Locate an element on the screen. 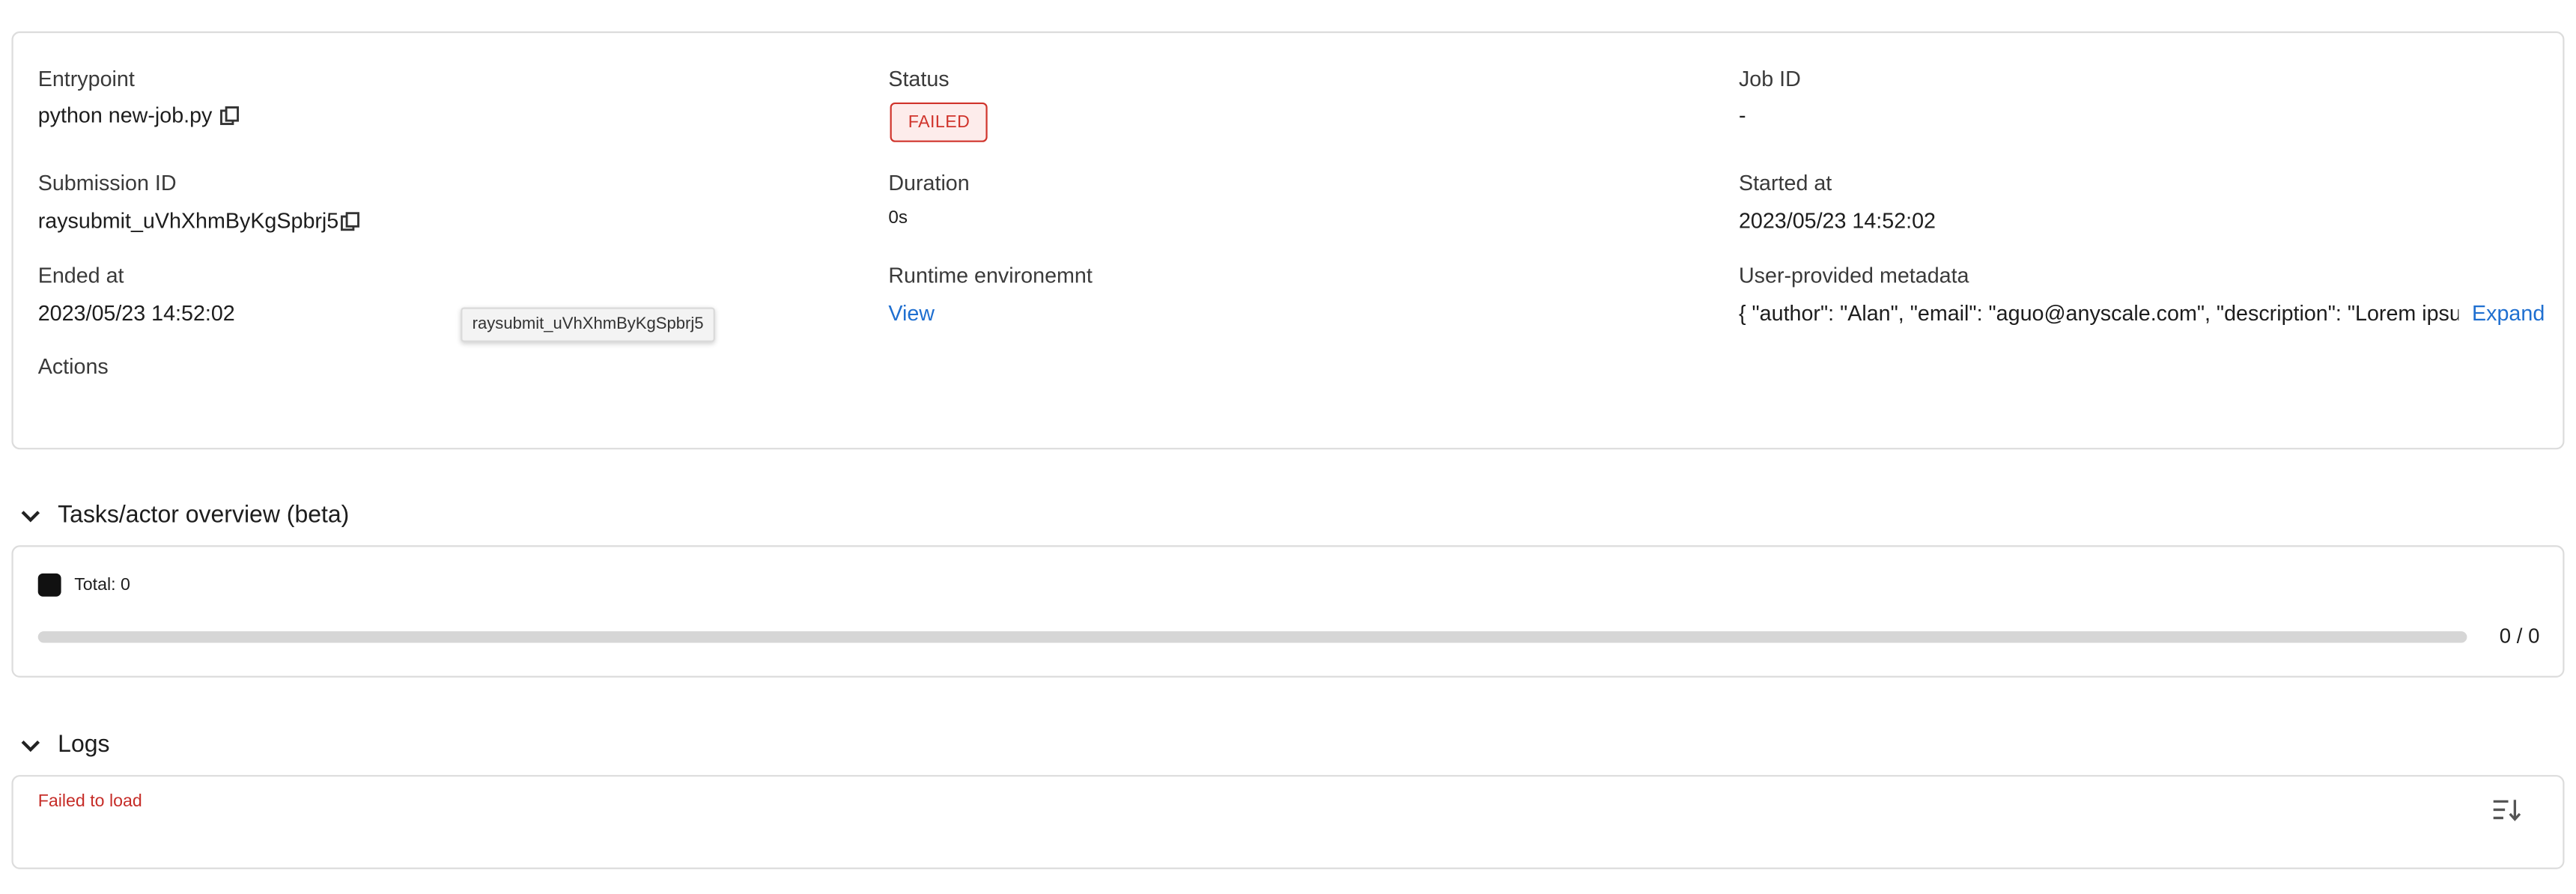  tasks-progress-count: 0 / 0 is located at coordinates (2519, 636).